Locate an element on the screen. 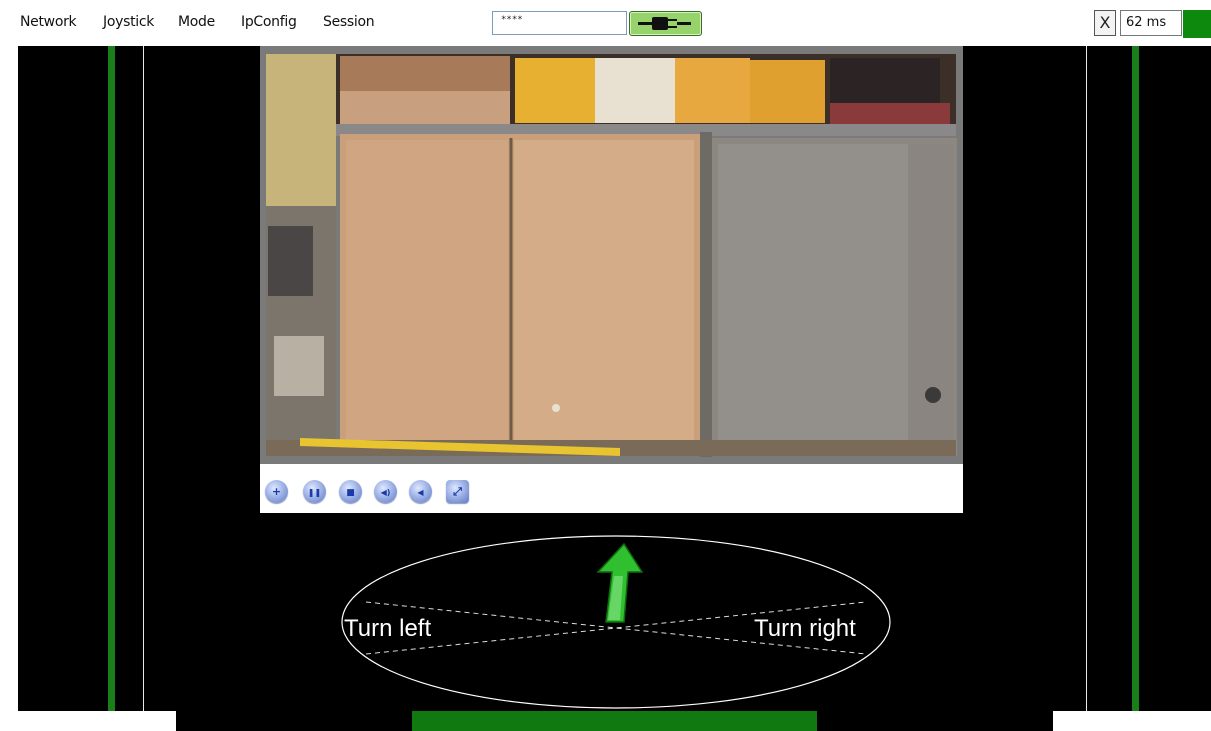 Image resolution: width=1211 pixels, height=731 pixels. volume-button: ◀) is located at coordinates (385, 491).